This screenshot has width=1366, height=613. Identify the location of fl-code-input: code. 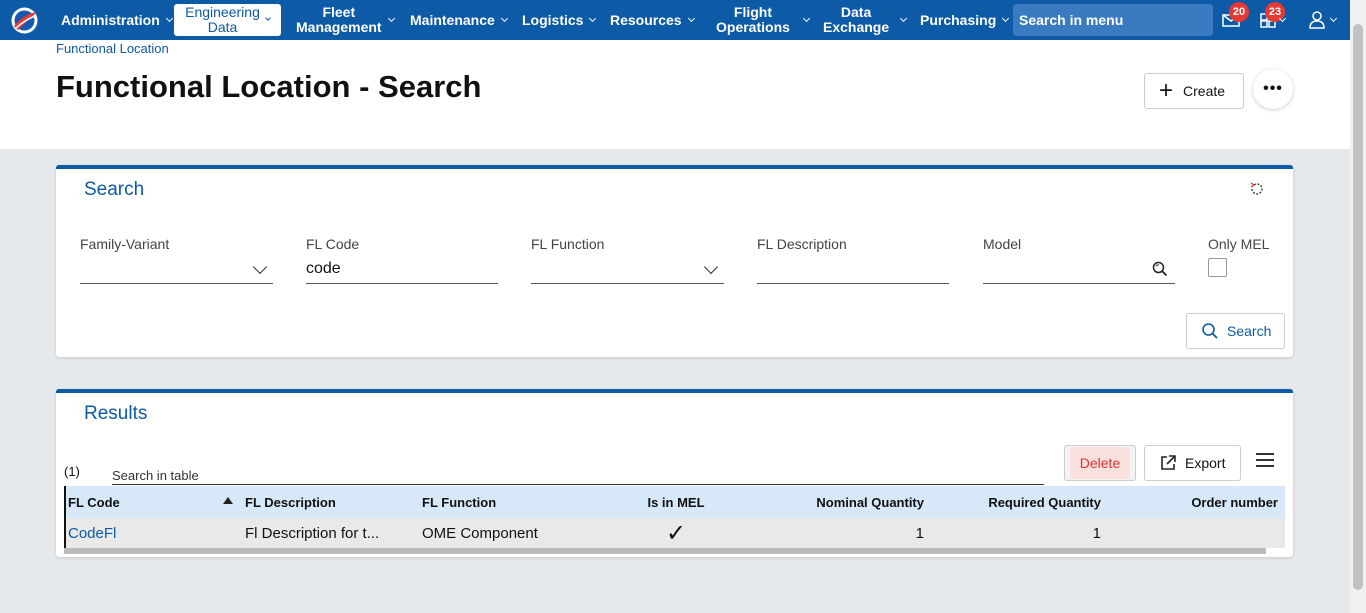
(402, 271).